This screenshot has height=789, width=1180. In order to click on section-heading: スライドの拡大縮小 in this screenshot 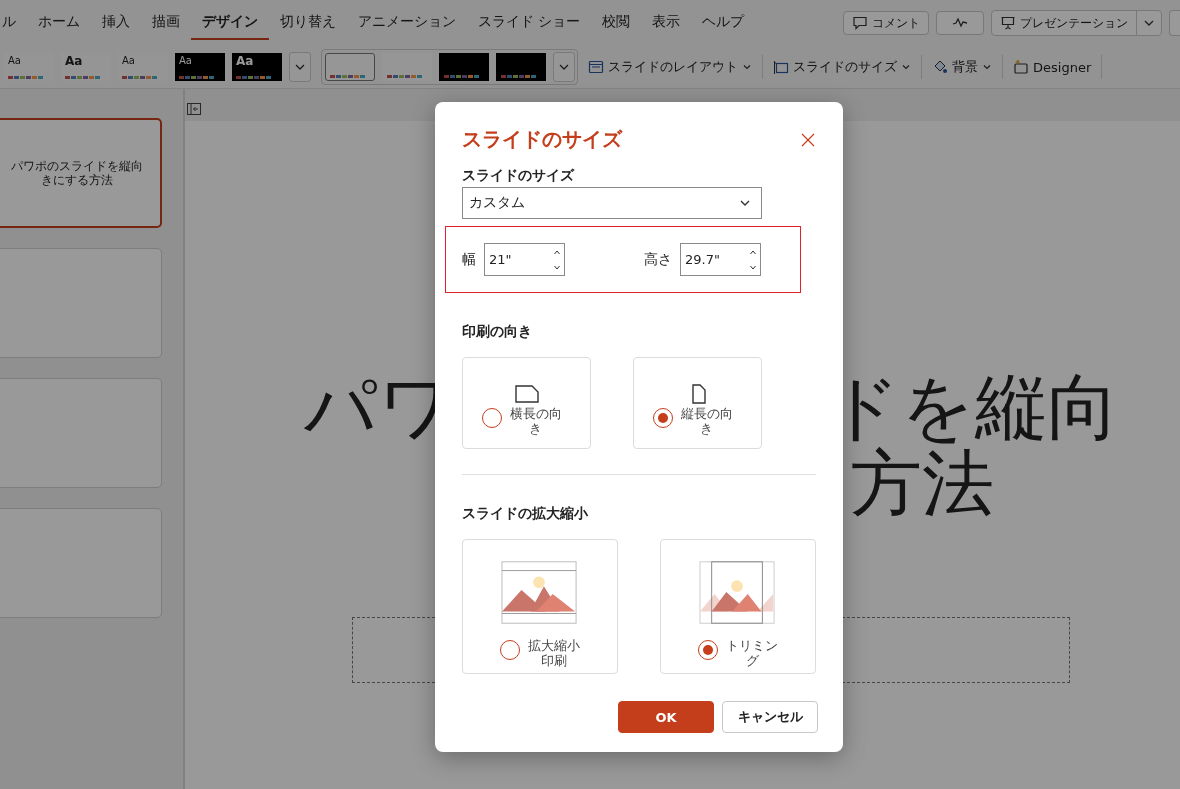, I will do `click(525, 514)`.